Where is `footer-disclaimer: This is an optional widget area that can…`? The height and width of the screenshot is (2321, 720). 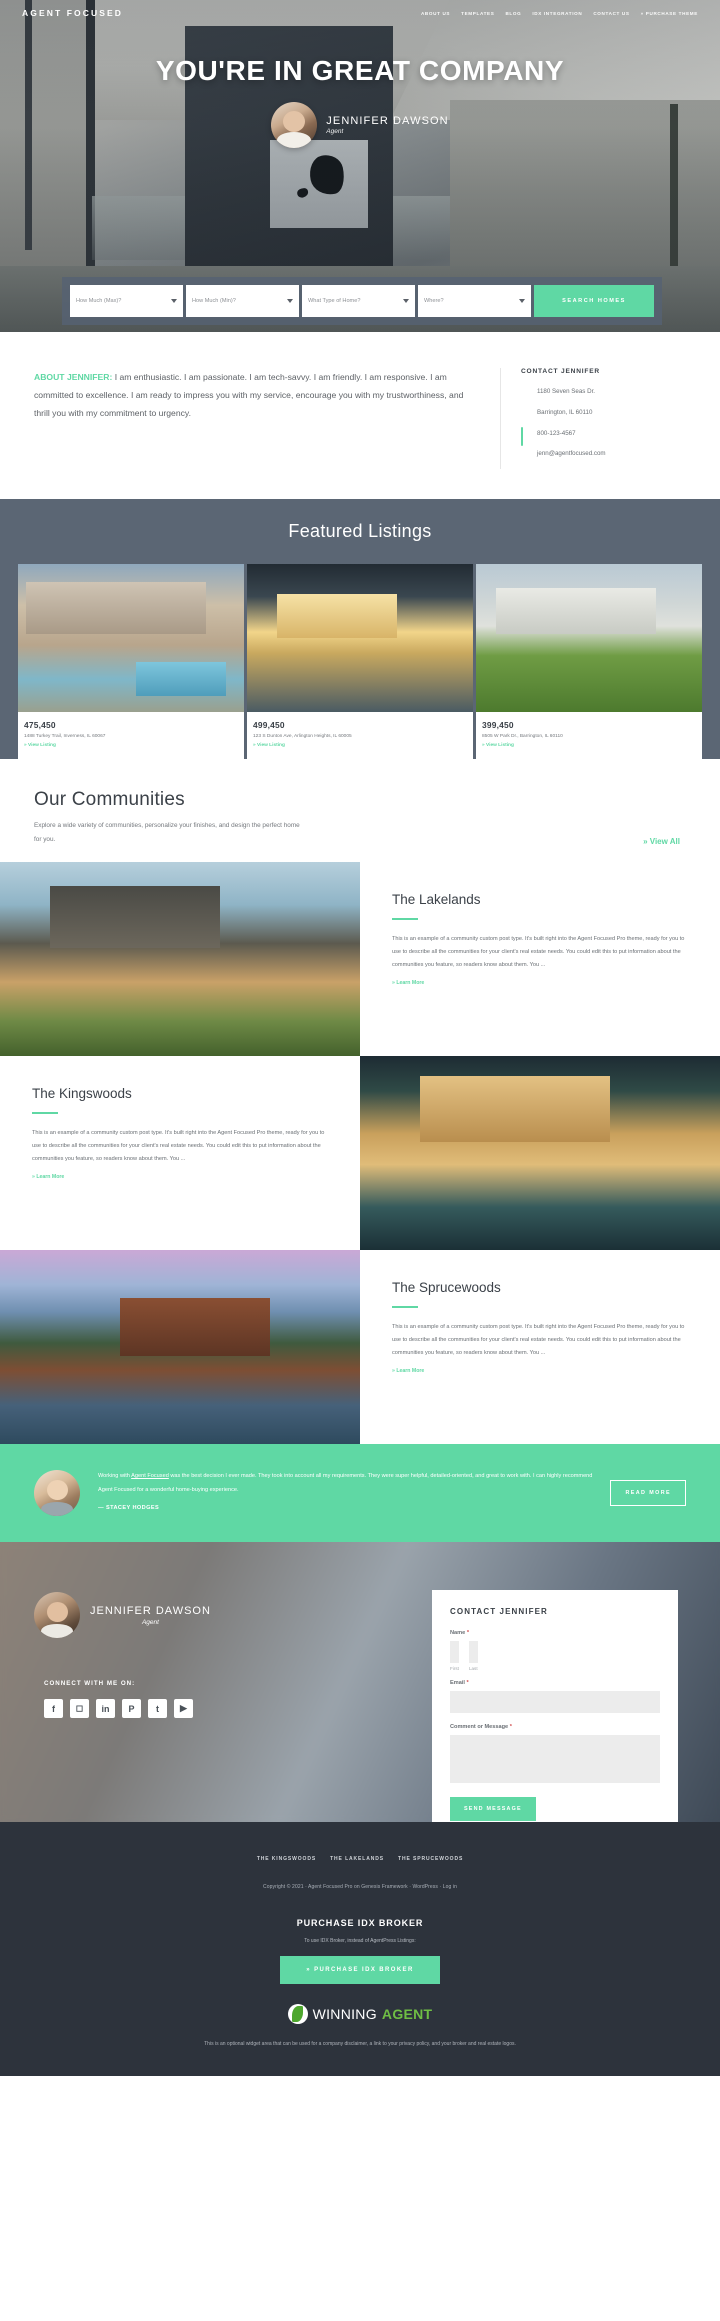 footer-disclaimer: This is an optional widget area that can… is located at coordinates (360, 2044).